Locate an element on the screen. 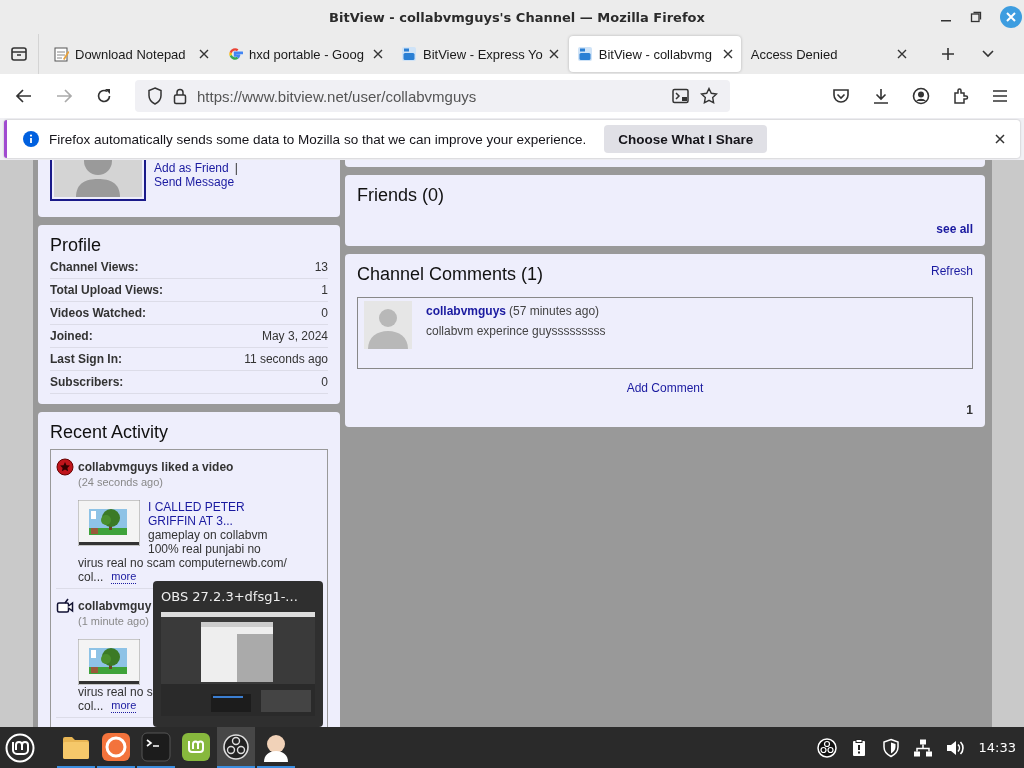  lock-icon is located at coordinates (180, 96).